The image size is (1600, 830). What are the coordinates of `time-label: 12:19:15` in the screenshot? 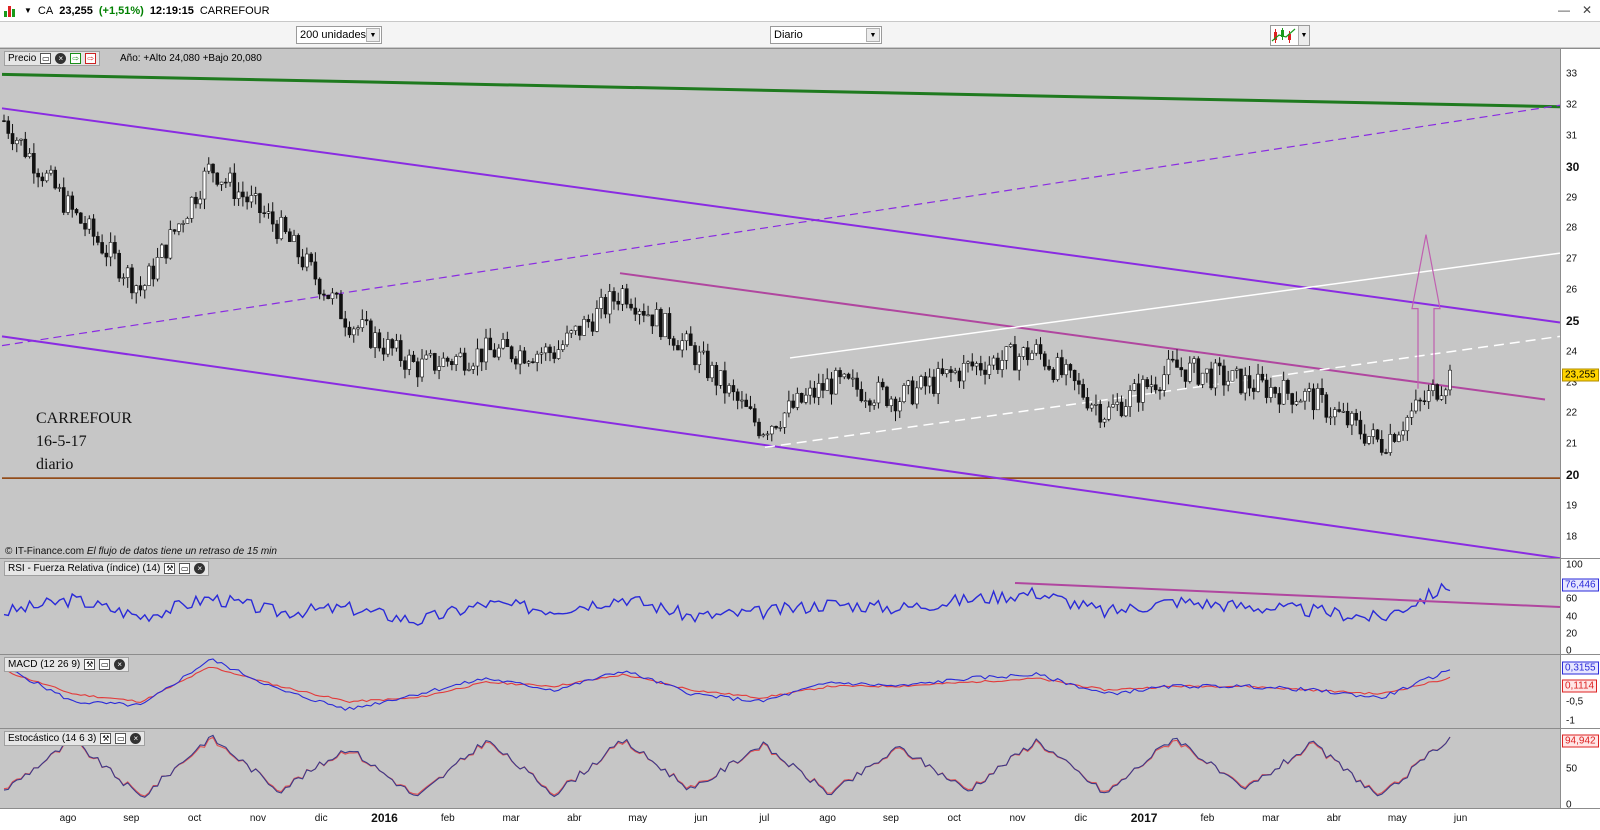 It's located at (171, 10).